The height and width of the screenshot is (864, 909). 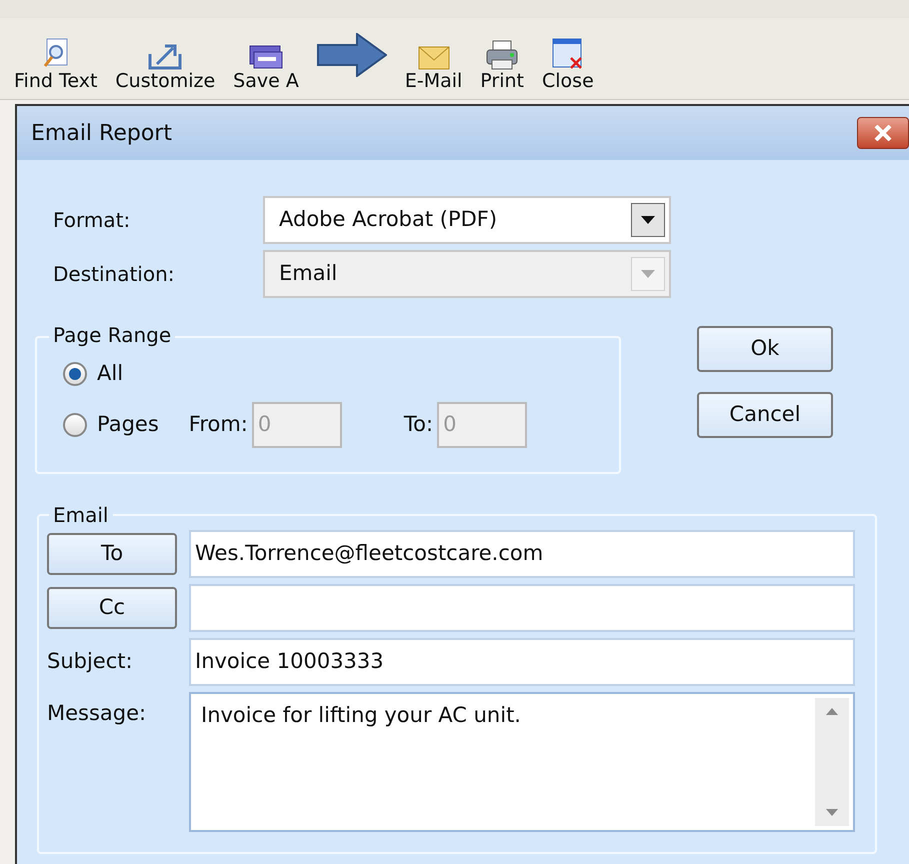 What do you see at coordinates (97, 713) in the screenshot?
I see `field-label: Message:` at bounding box center [97, 713].